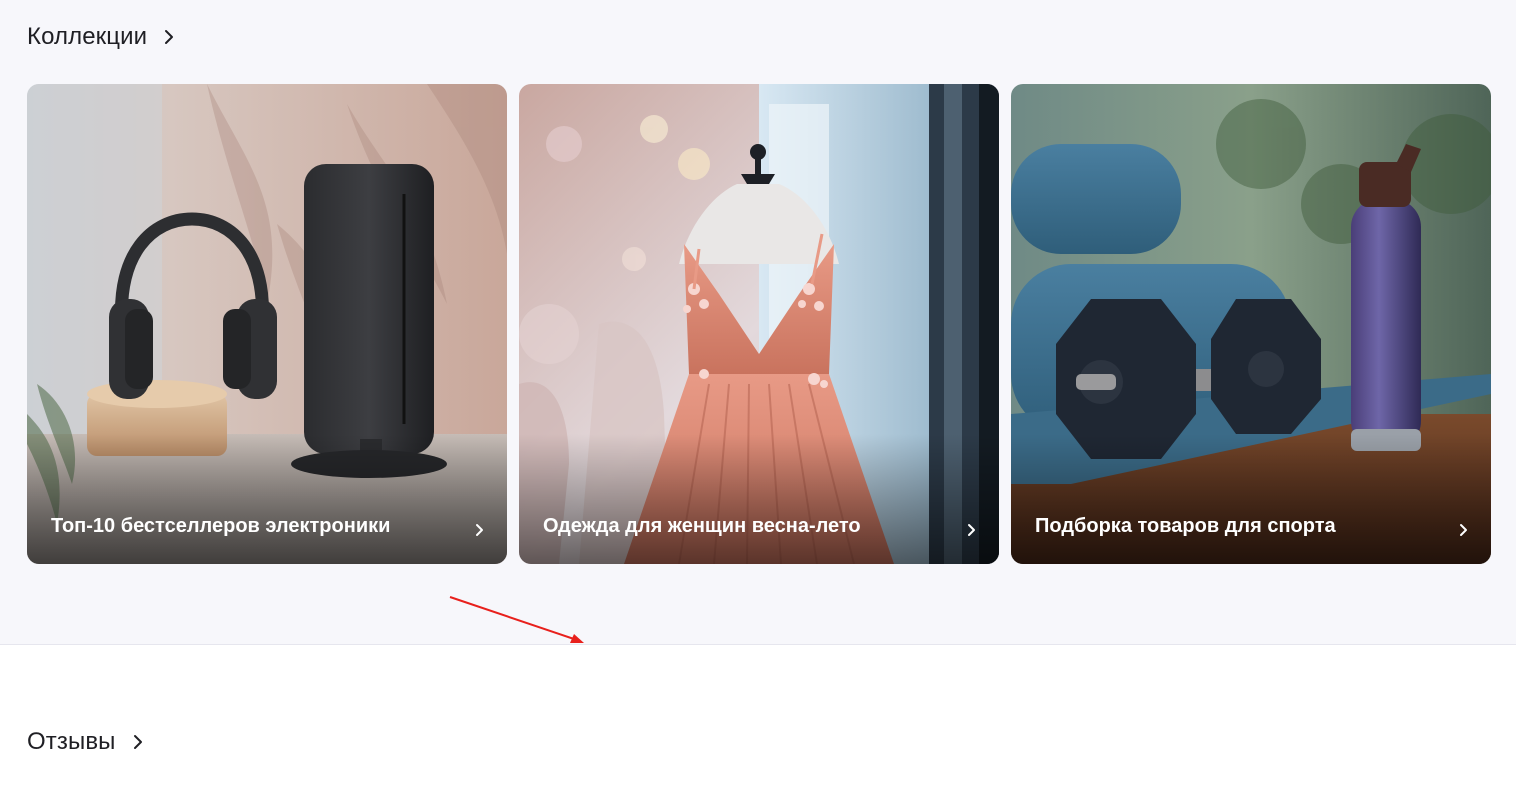  I want to click on reviews-header-link: Отзывы, so click(88, 742).